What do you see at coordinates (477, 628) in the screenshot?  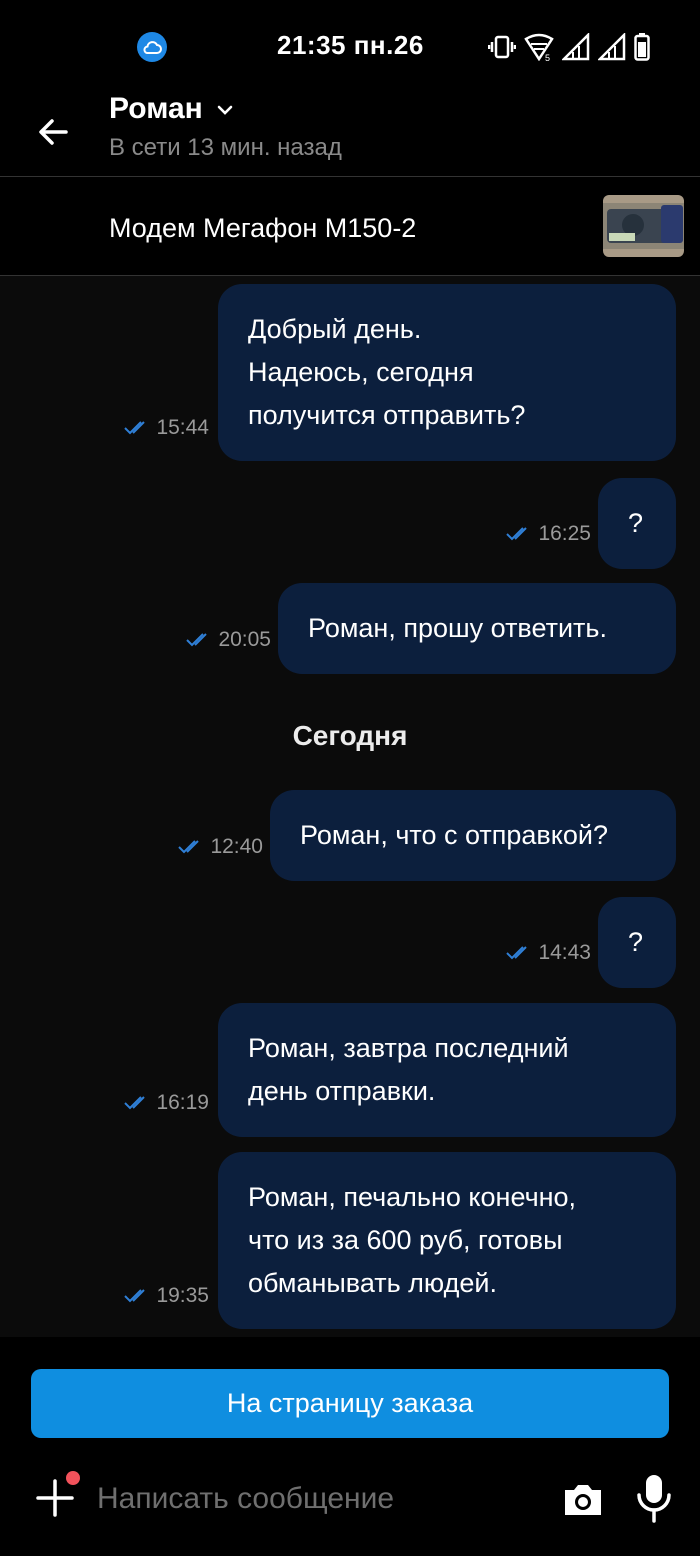 I see `message-bubble: Роман, прошу ответить.` at bounding box center [477, 628].